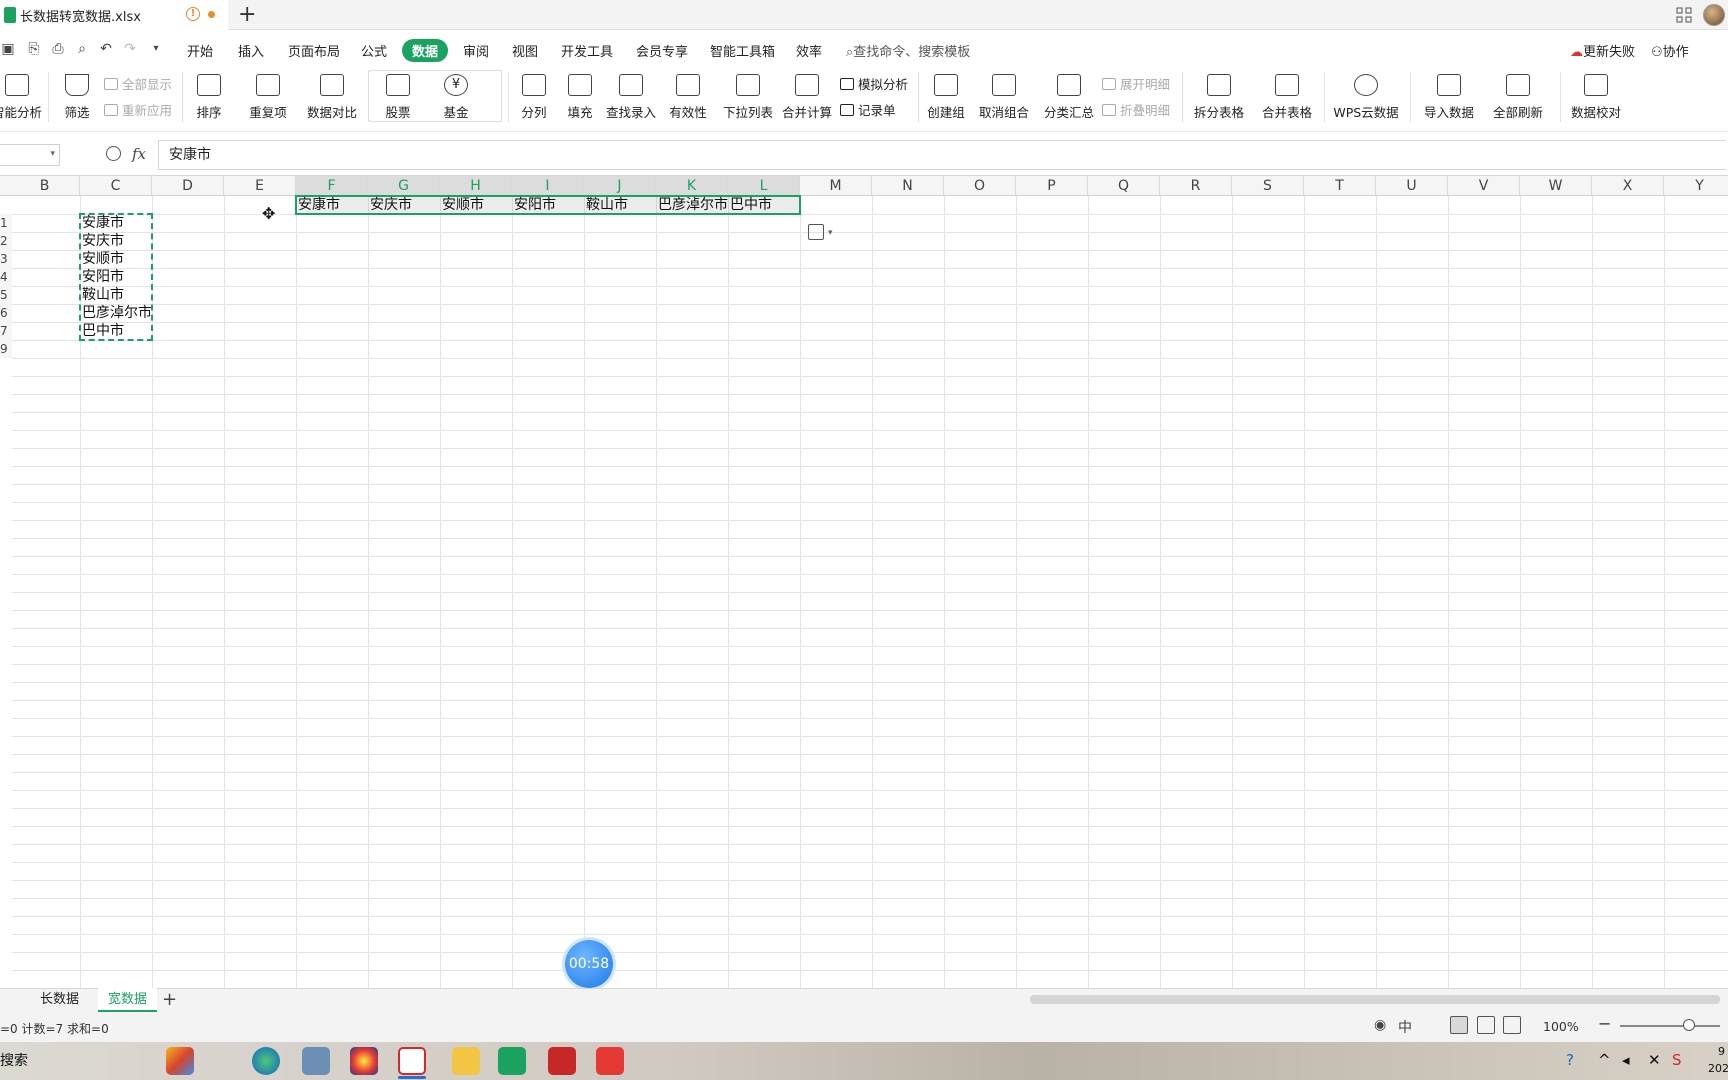 This screenshot has width=1728, height=1080. Describe the element at coordinates (562, 1061) in the screenshot. I see `archive-app-icon` at that location.